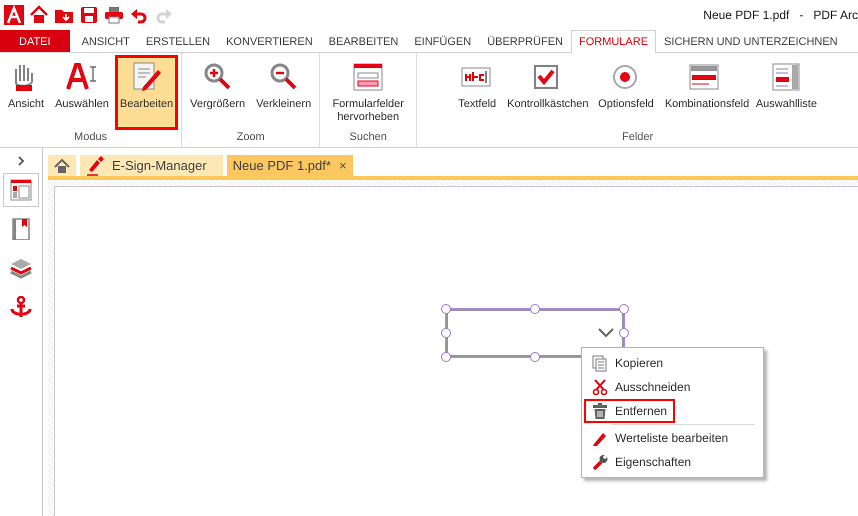  What do you see at coordinates (95, 166) in the screenshot?
I see `pen-icon` at bounding box center [95, 166].